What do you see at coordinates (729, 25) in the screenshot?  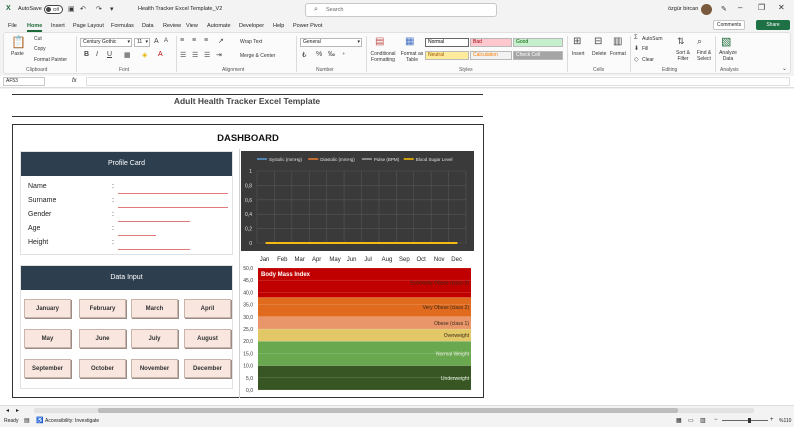 I see `comments-button: Comments` at bounding box center [729, 25].